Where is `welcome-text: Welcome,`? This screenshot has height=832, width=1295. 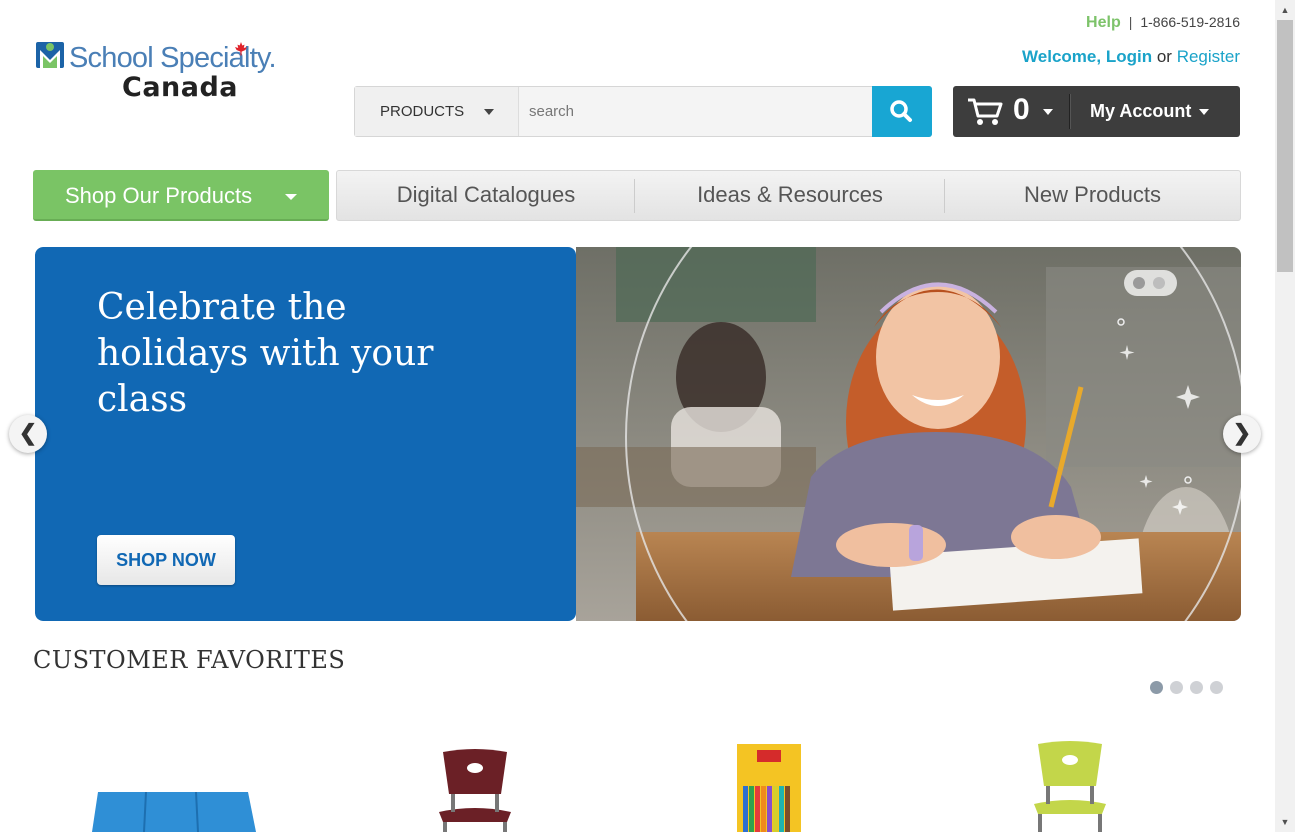
welcome-text: Welcome, is located at coordinates (1062, 56).